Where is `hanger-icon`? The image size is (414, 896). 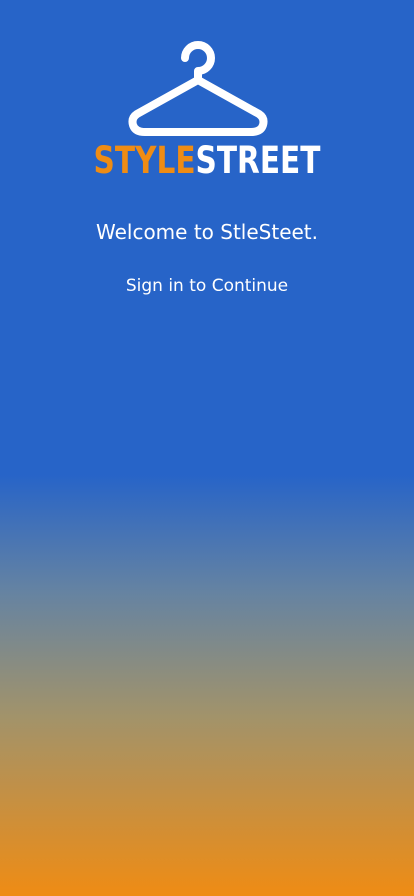 hanger-icon is located at coordinates (198, 88).